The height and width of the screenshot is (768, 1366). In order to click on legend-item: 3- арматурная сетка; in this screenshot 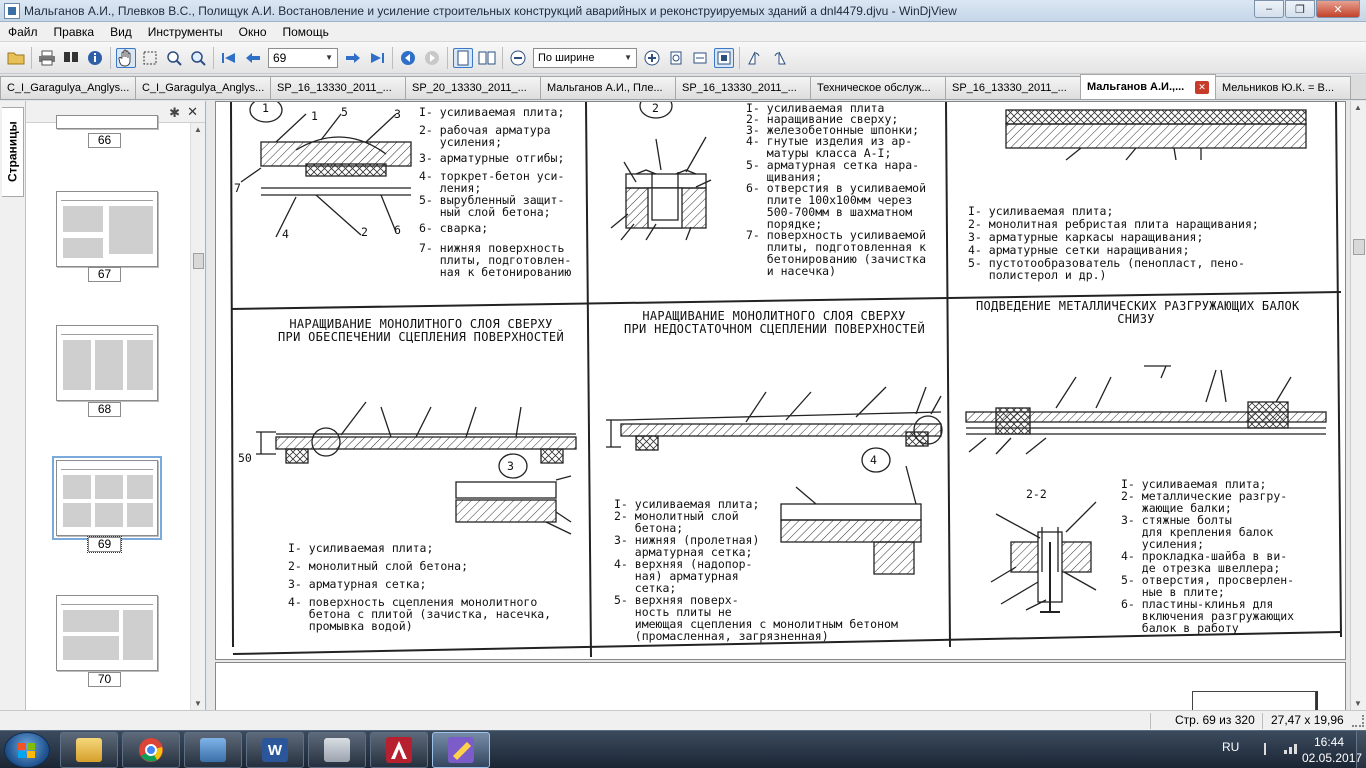, I will do `click(357, 584)`.